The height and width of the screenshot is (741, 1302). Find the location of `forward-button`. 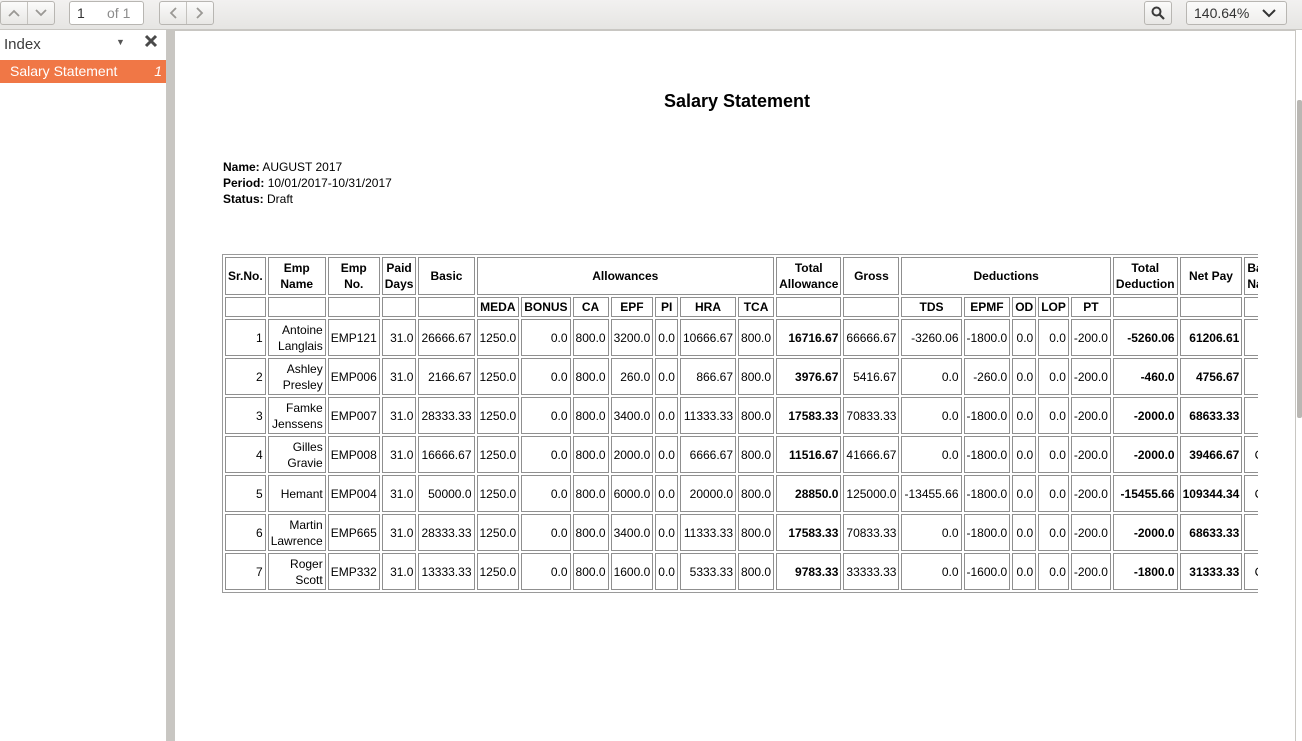

forward-button is located at coordinates (199, 13).